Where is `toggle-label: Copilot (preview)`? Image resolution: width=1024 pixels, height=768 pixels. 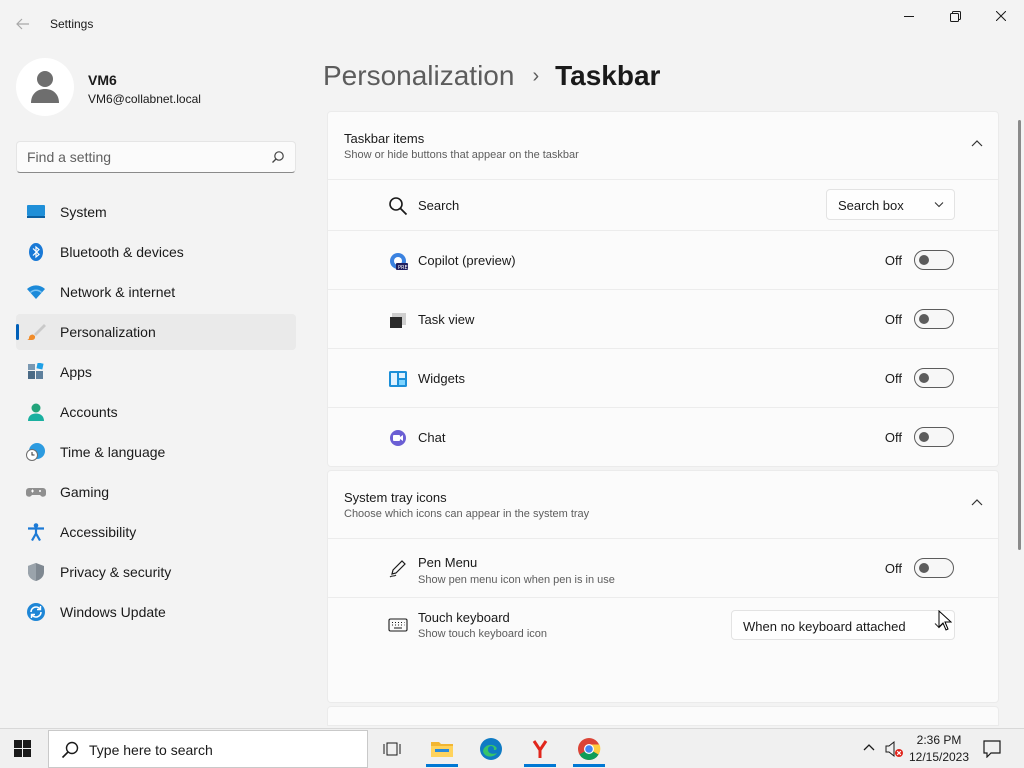
toggle-label: Copilot (preview) is located at coordinates (467, 260).